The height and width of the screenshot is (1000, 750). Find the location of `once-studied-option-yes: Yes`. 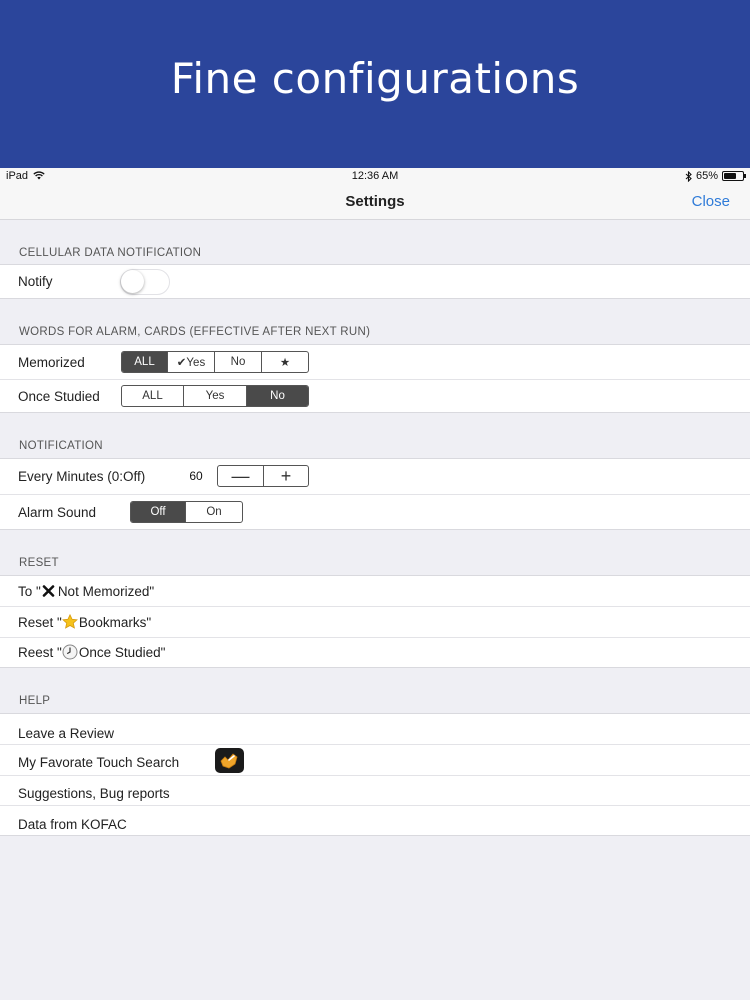

once-studied-option-yes: Yes is located at coordinates (215, 396).